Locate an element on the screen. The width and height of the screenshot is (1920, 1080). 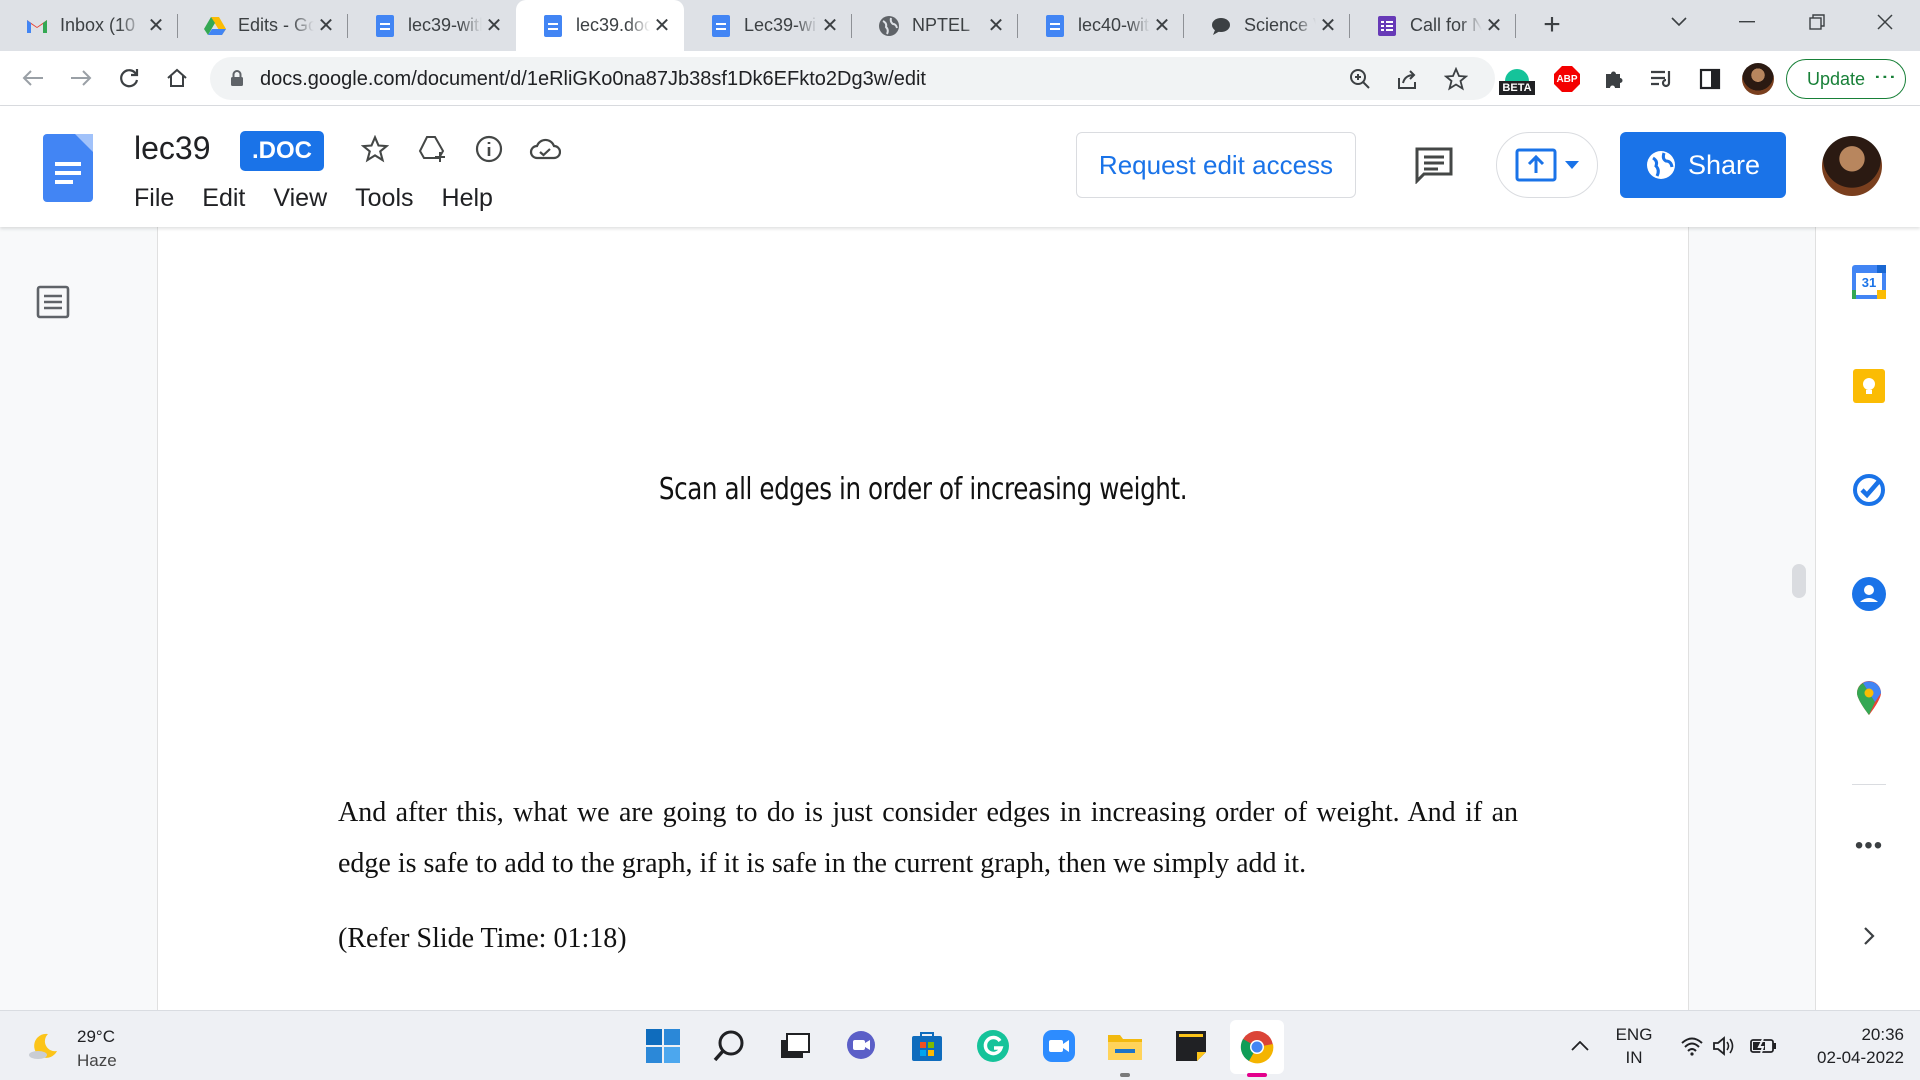
add-shortcut-drive-icon is located at coordinates (433, 149).